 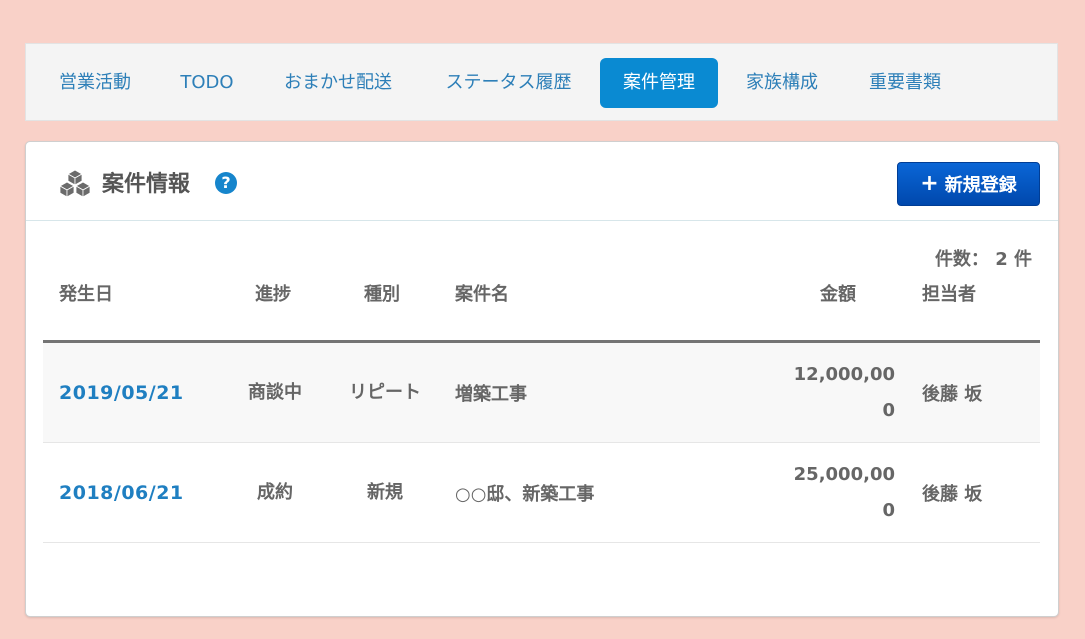 I want to click on tab-bar: 営業活動 TODO おまかせ配送 ステータス履歴 案件管理 家族構成 重要書類, so click(x=541, y=82).